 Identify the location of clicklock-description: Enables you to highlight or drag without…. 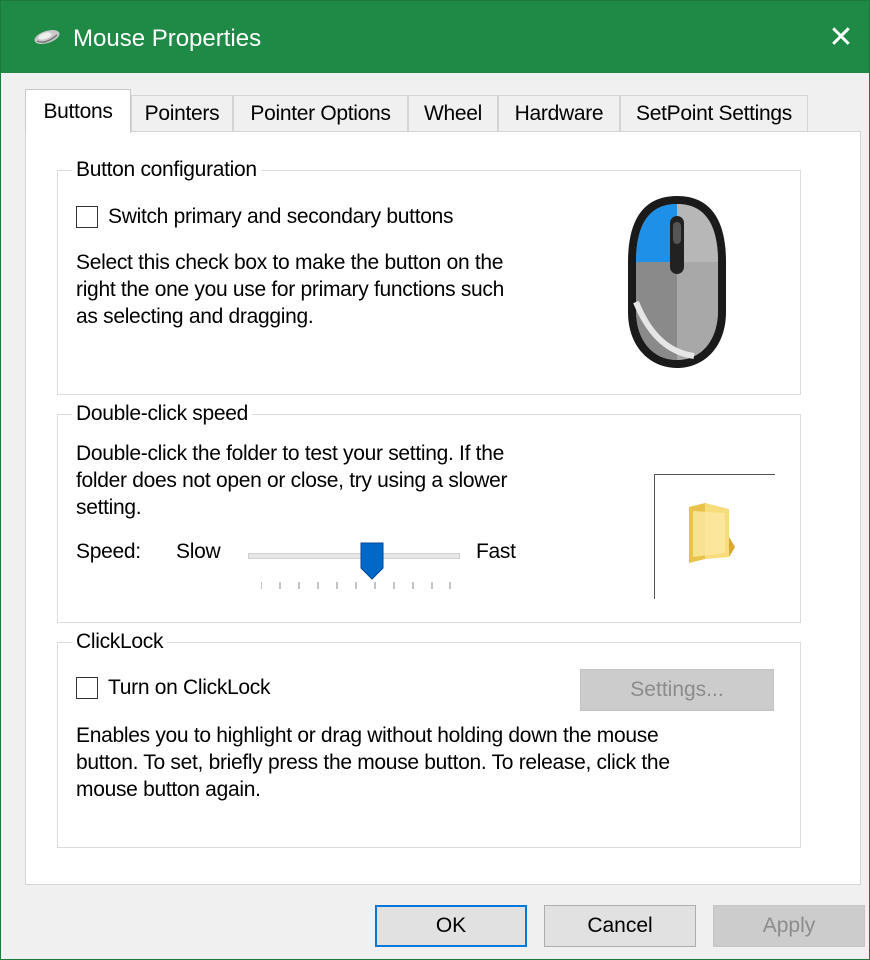
(373, 762).